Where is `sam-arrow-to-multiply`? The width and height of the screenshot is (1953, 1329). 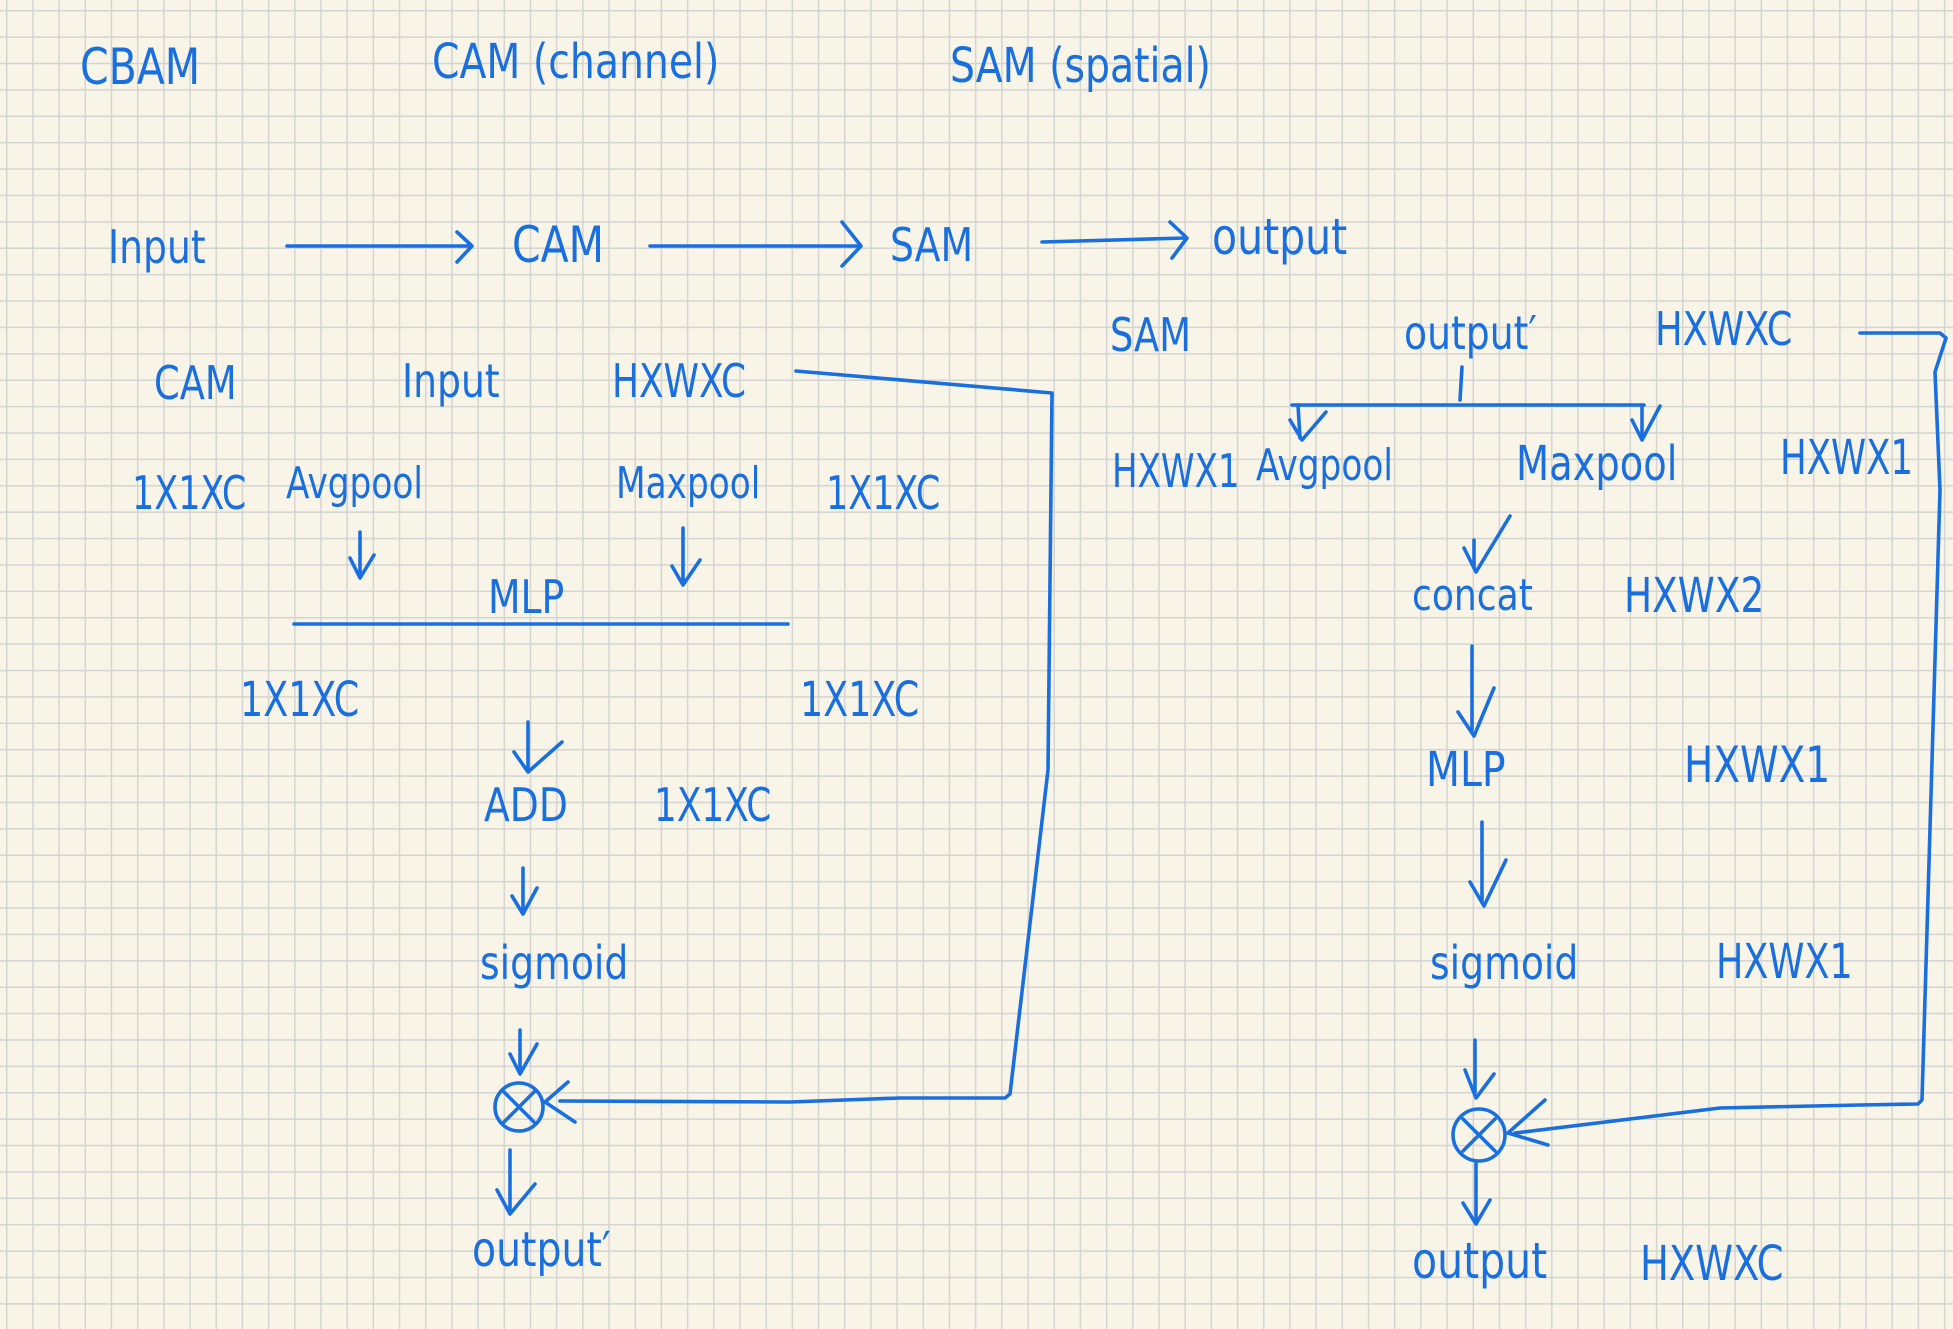
sam-arrow-to-multiply is located at coordinates (1479, 1069).